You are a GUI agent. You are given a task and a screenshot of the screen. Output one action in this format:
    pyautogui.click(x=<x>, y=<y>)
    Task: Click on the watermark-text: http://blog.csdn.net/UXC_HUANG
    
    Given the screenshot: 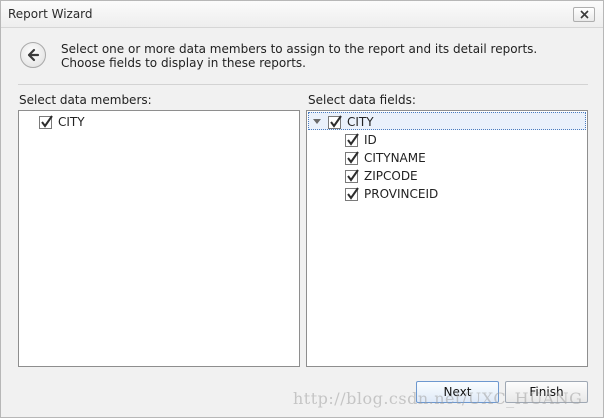 What is the action you would take?
    pyautogui.click(x=438, y=398)
    